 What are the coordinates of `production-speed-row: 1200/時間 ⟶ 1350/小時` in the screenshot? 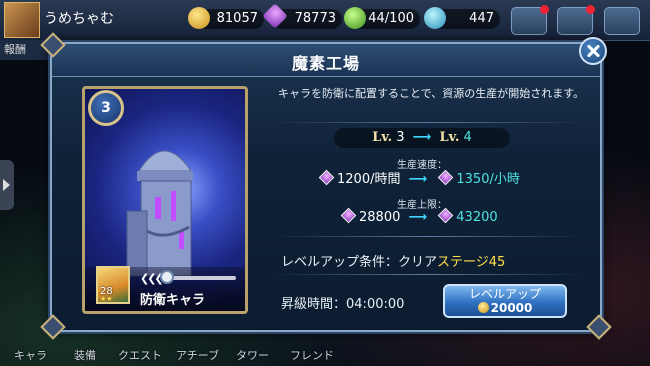 It's located at (418, 177).